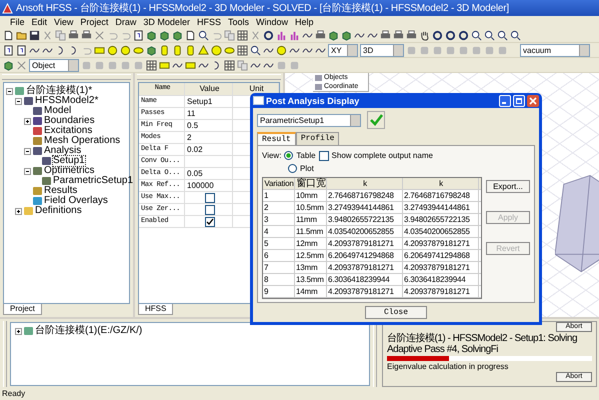  I want to click on object-dropdown: Object, so click(54, 65).